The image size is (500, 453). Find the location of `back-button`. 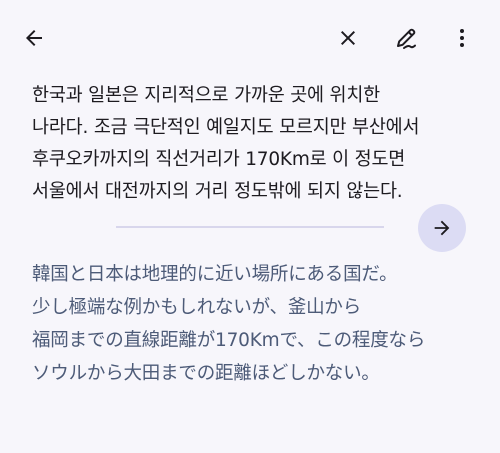

back-button is located at coordinates (34, 38).